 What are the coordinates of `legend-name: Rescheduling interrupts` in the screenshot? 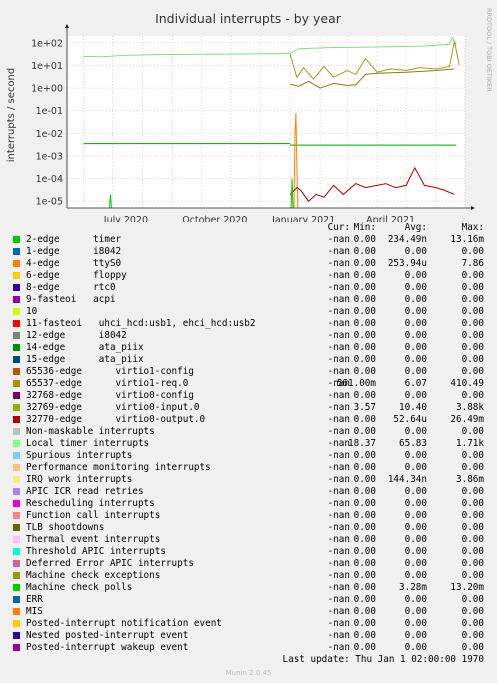 It's located at (90, 503).